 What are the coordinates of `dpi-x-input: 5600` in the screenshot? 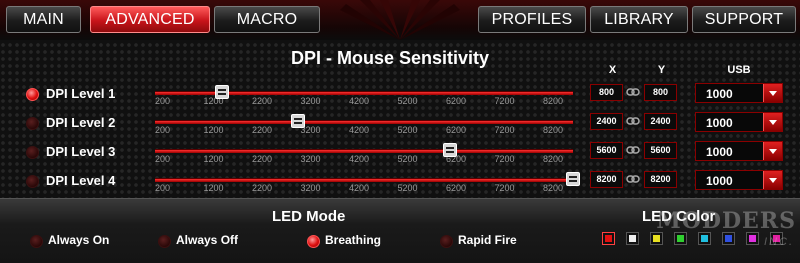 It's located at (606, 150).